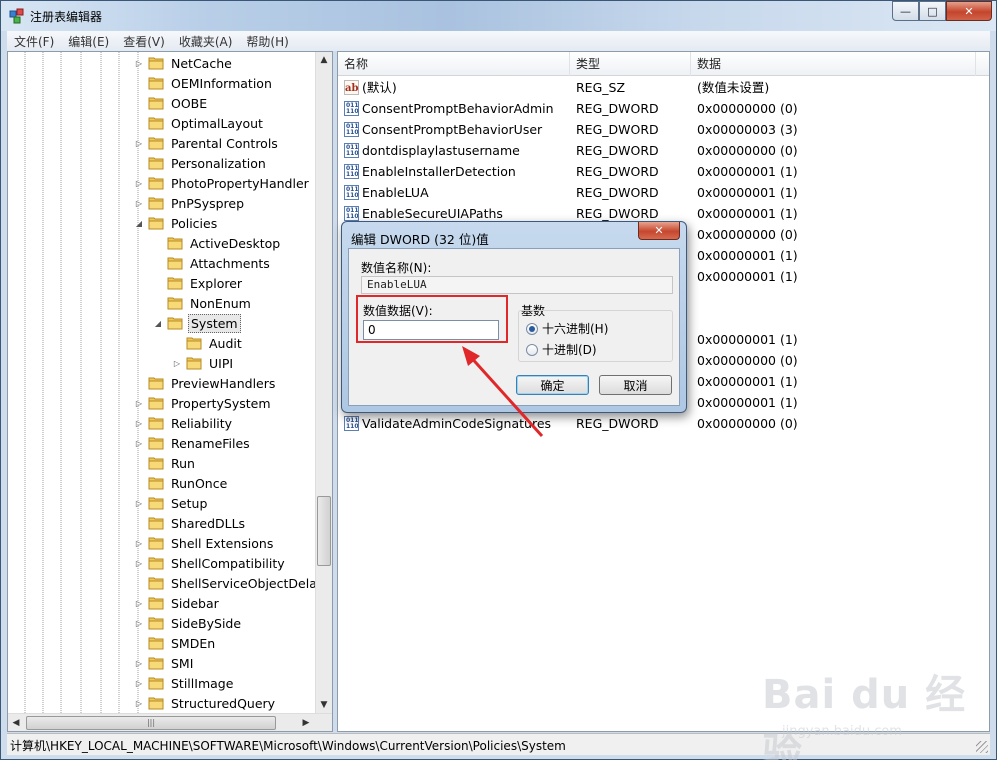 This screenshot has width=997, height=760. What do you see at coordinates (932, 11) in the screenshot?
I see `maximize-button: □` at bounding box center [932, 11].